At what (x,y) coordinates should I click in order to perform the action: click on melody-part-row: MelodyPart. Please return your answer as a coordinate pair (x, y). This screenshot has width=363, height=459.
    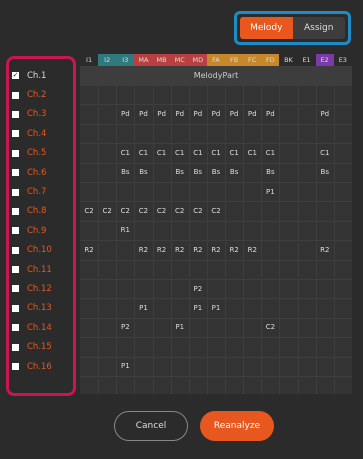
    Looking at the image, I should click on (216, 75).